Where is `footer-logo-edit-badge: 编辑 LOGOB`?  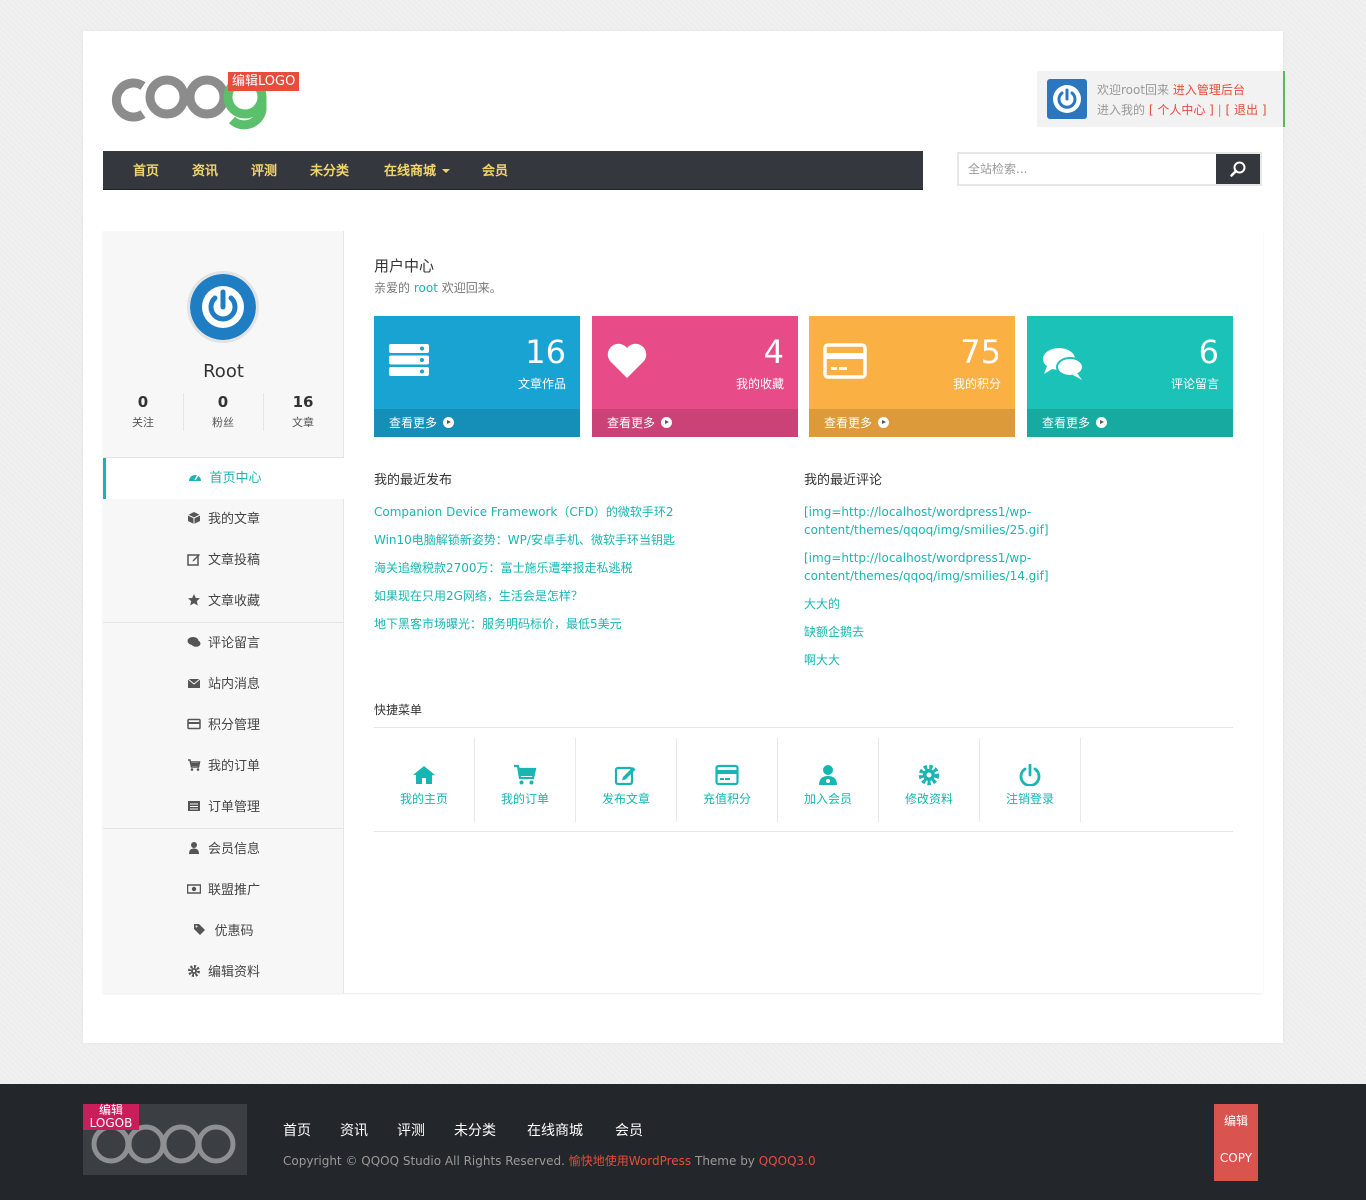
footer-logo-edit-badge: 编辑 LOGOB is located at coordinates (111, 1117).